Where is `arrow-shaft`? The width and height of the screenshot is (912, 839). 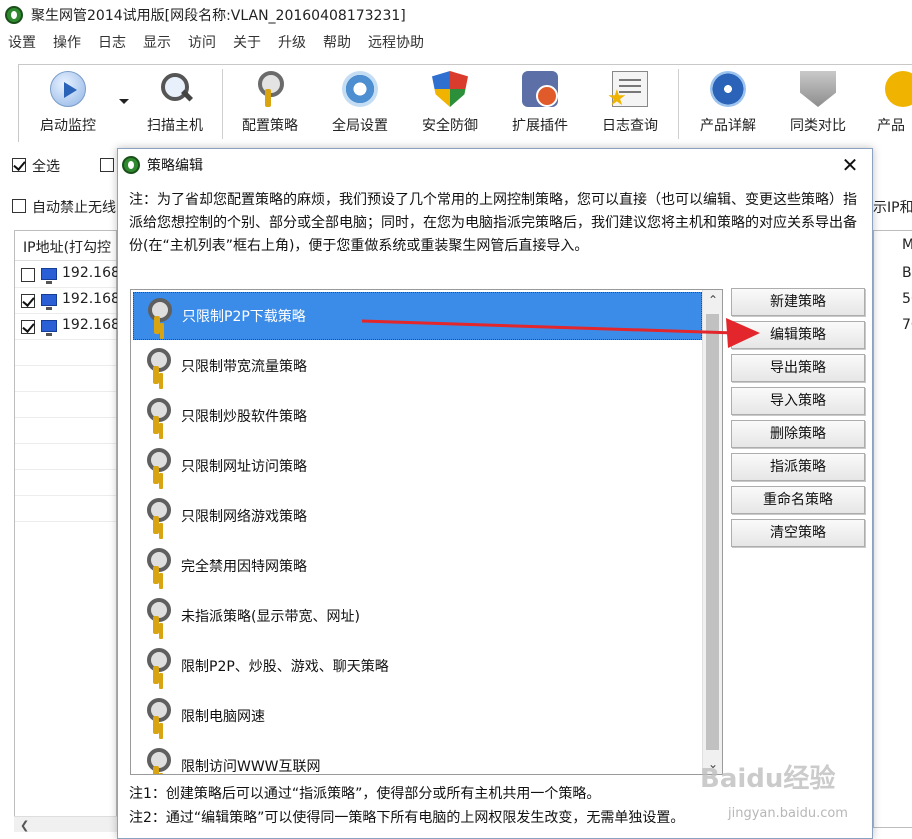
arrow-shaft is located at coordinates (548, 327).